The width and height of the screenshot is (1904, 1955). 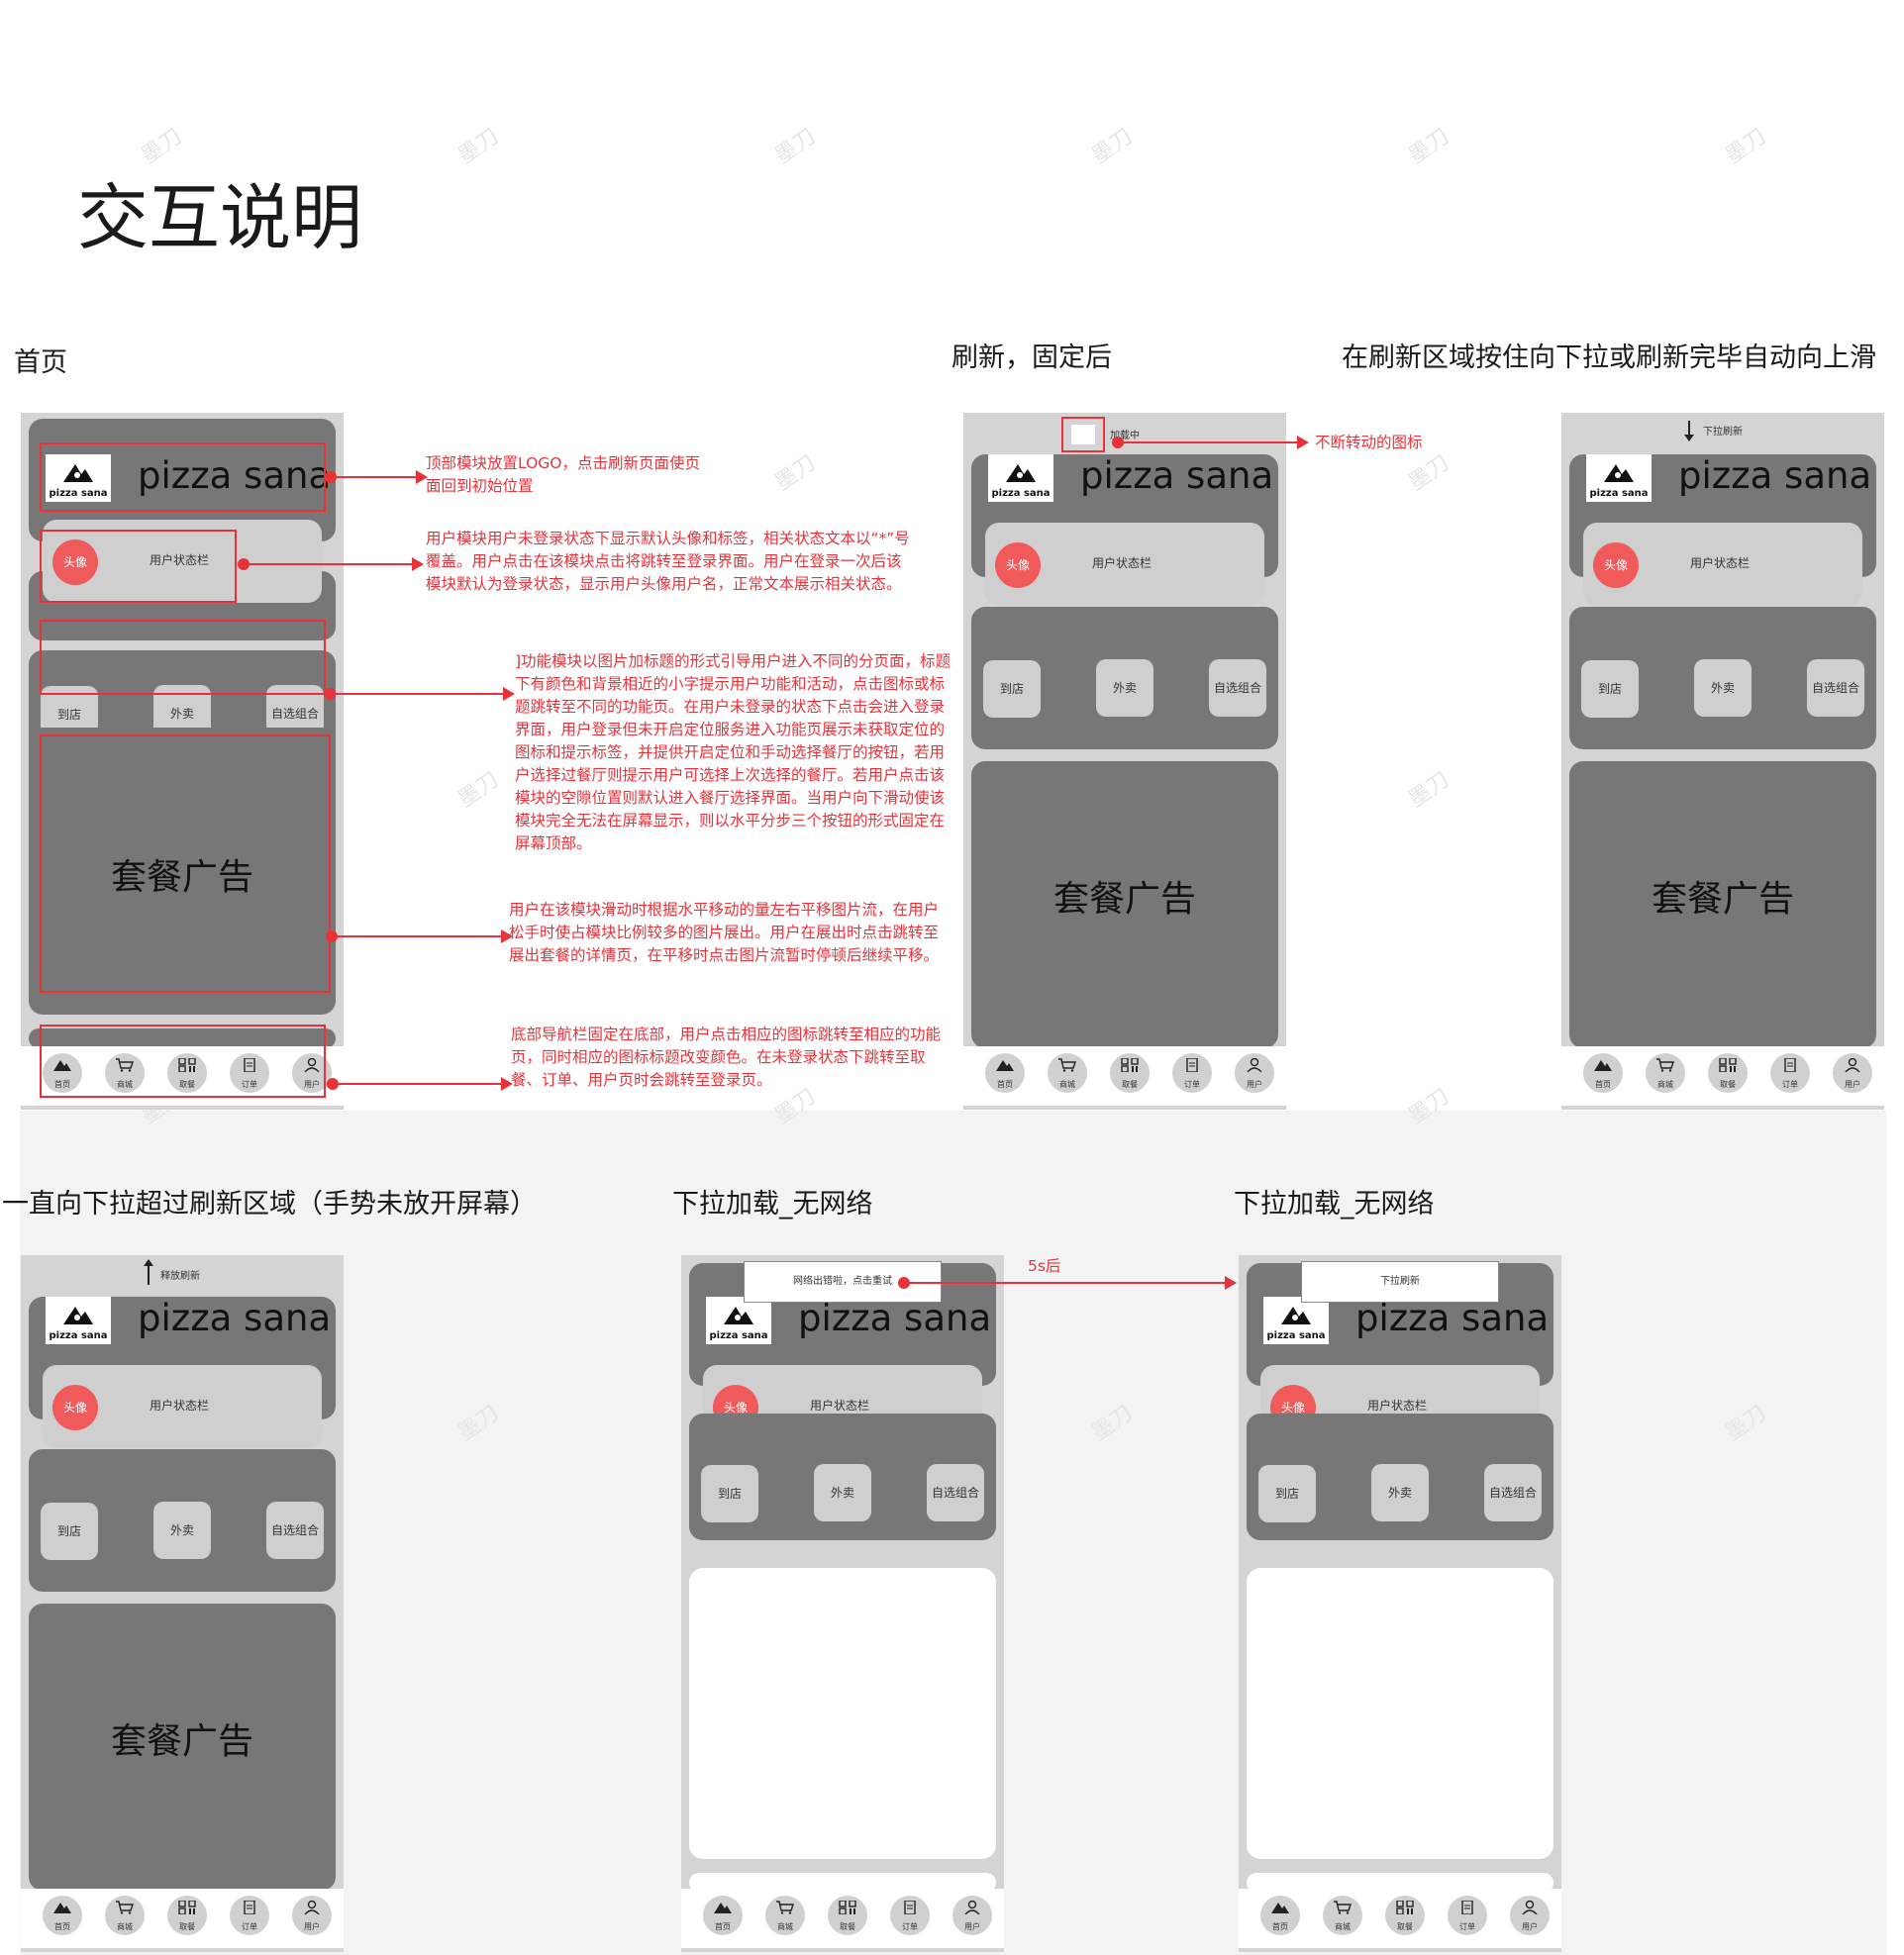 What do you see at coordinates (1343, 1907) in the screenshot?
I see `cart-icon` at bounding box center [1343, 1907].